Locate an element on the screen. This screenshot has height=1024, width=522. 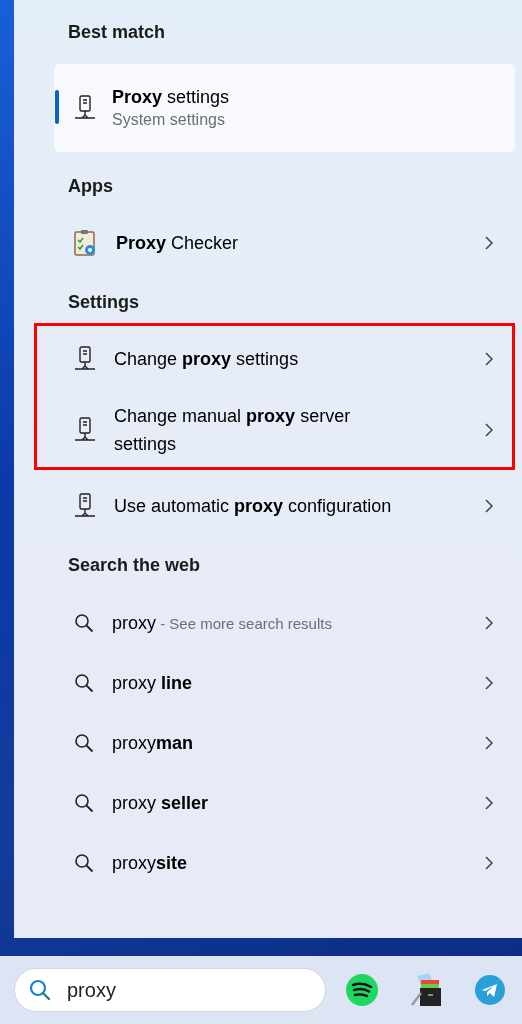
music-app-icon is located at coordinates (362, 990).